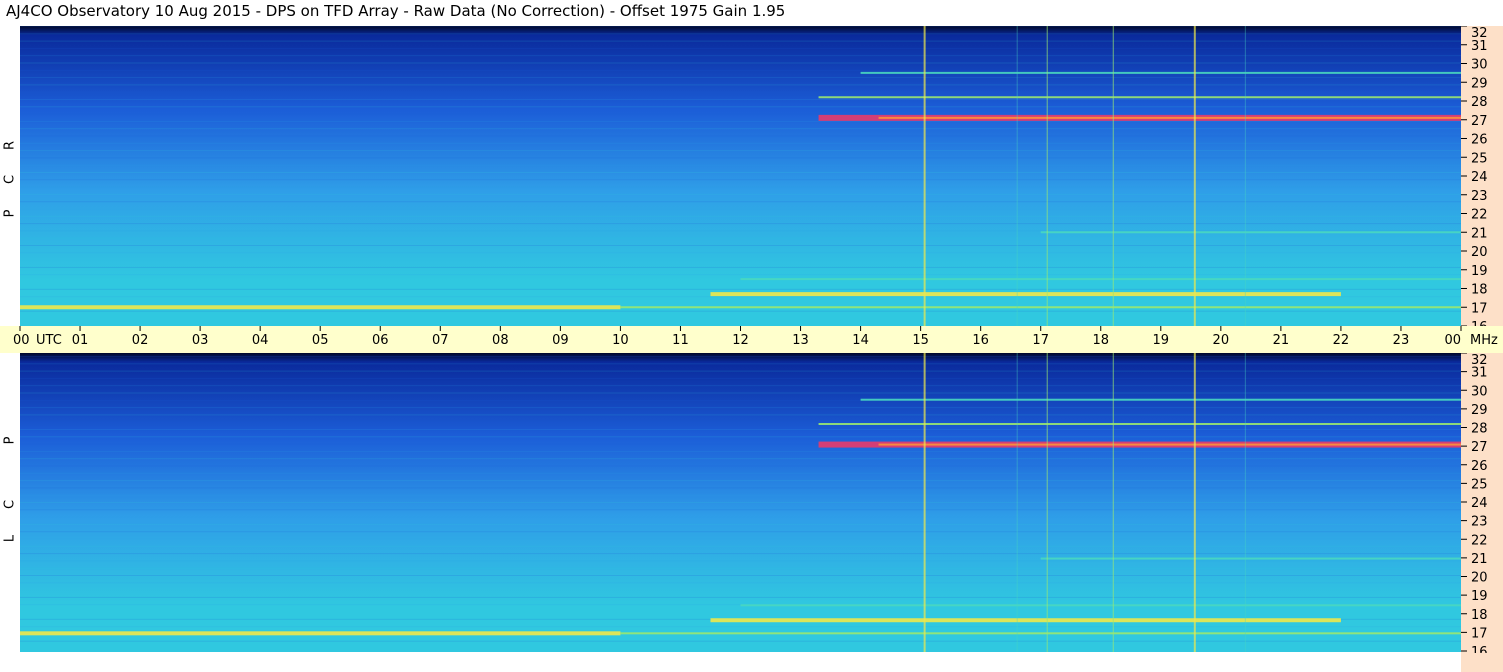 Image resolution: width=1503 pixels, height=672 pixels. Describe the element at coordinates (920, 340) in the screenshot. I see `utc-tick-label: 15` at that location.